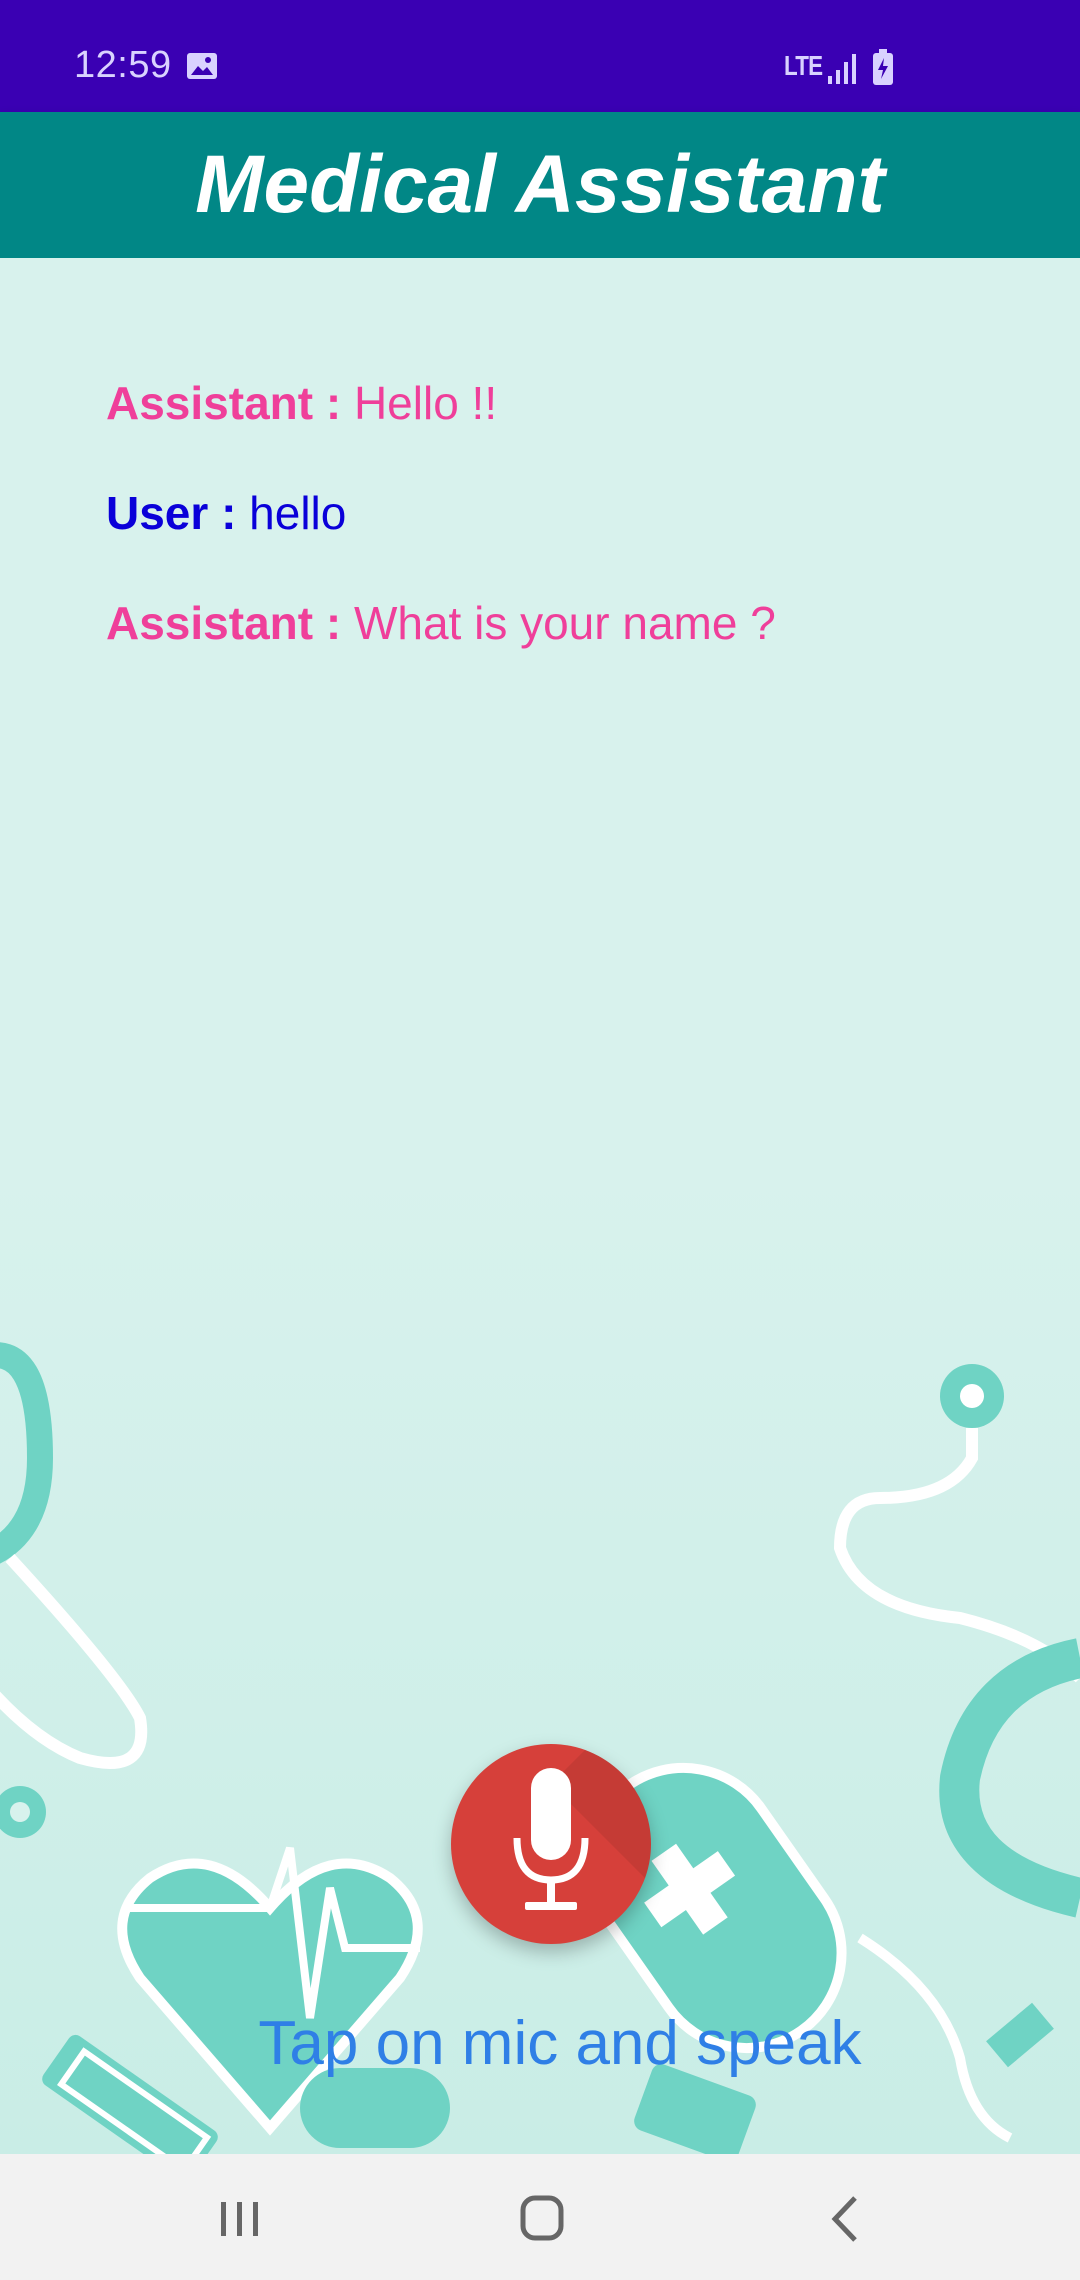 This screenshot has height=2280, width=1080. What do you see at coordinates (123, 65) in the screenshot?
I see `status-time: 12:59` at bounding box center [123, 65].